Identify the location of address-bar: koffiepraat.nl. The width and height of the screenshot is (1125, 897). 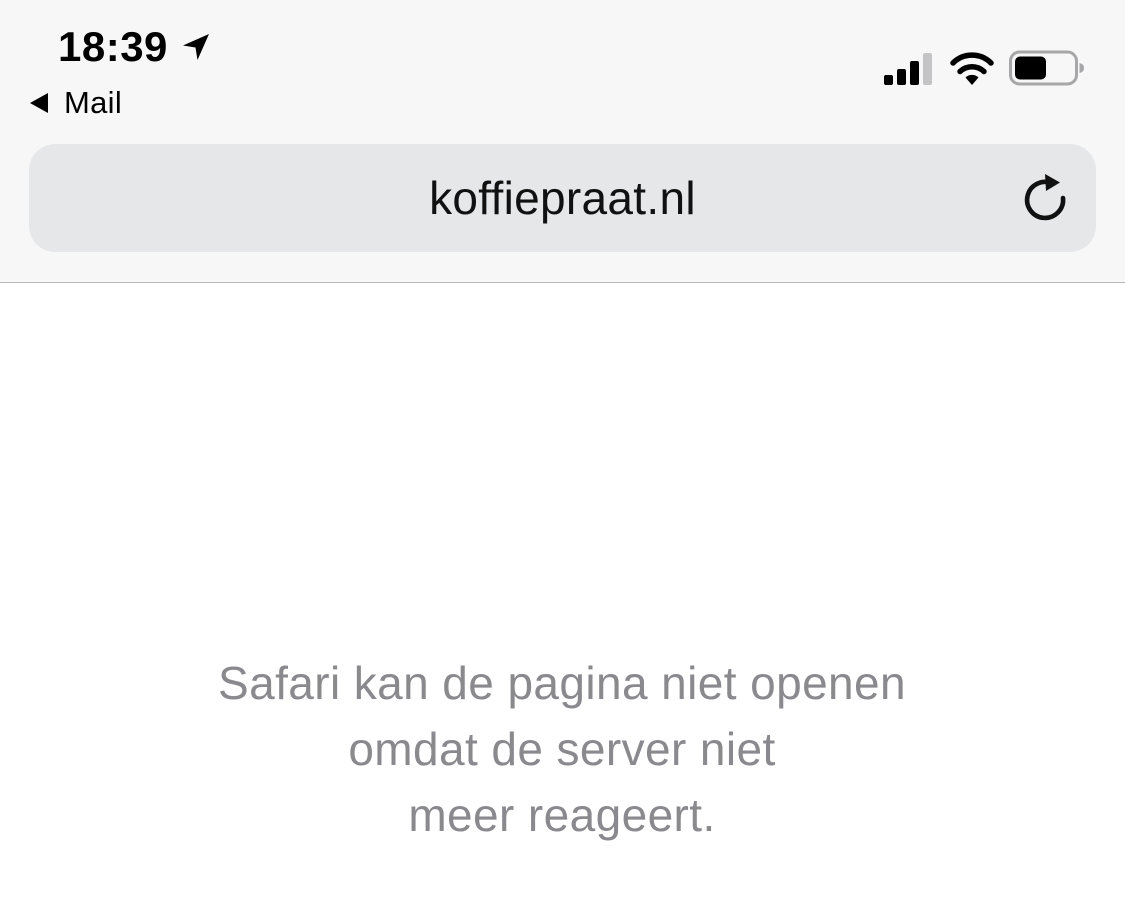
(562, 198).